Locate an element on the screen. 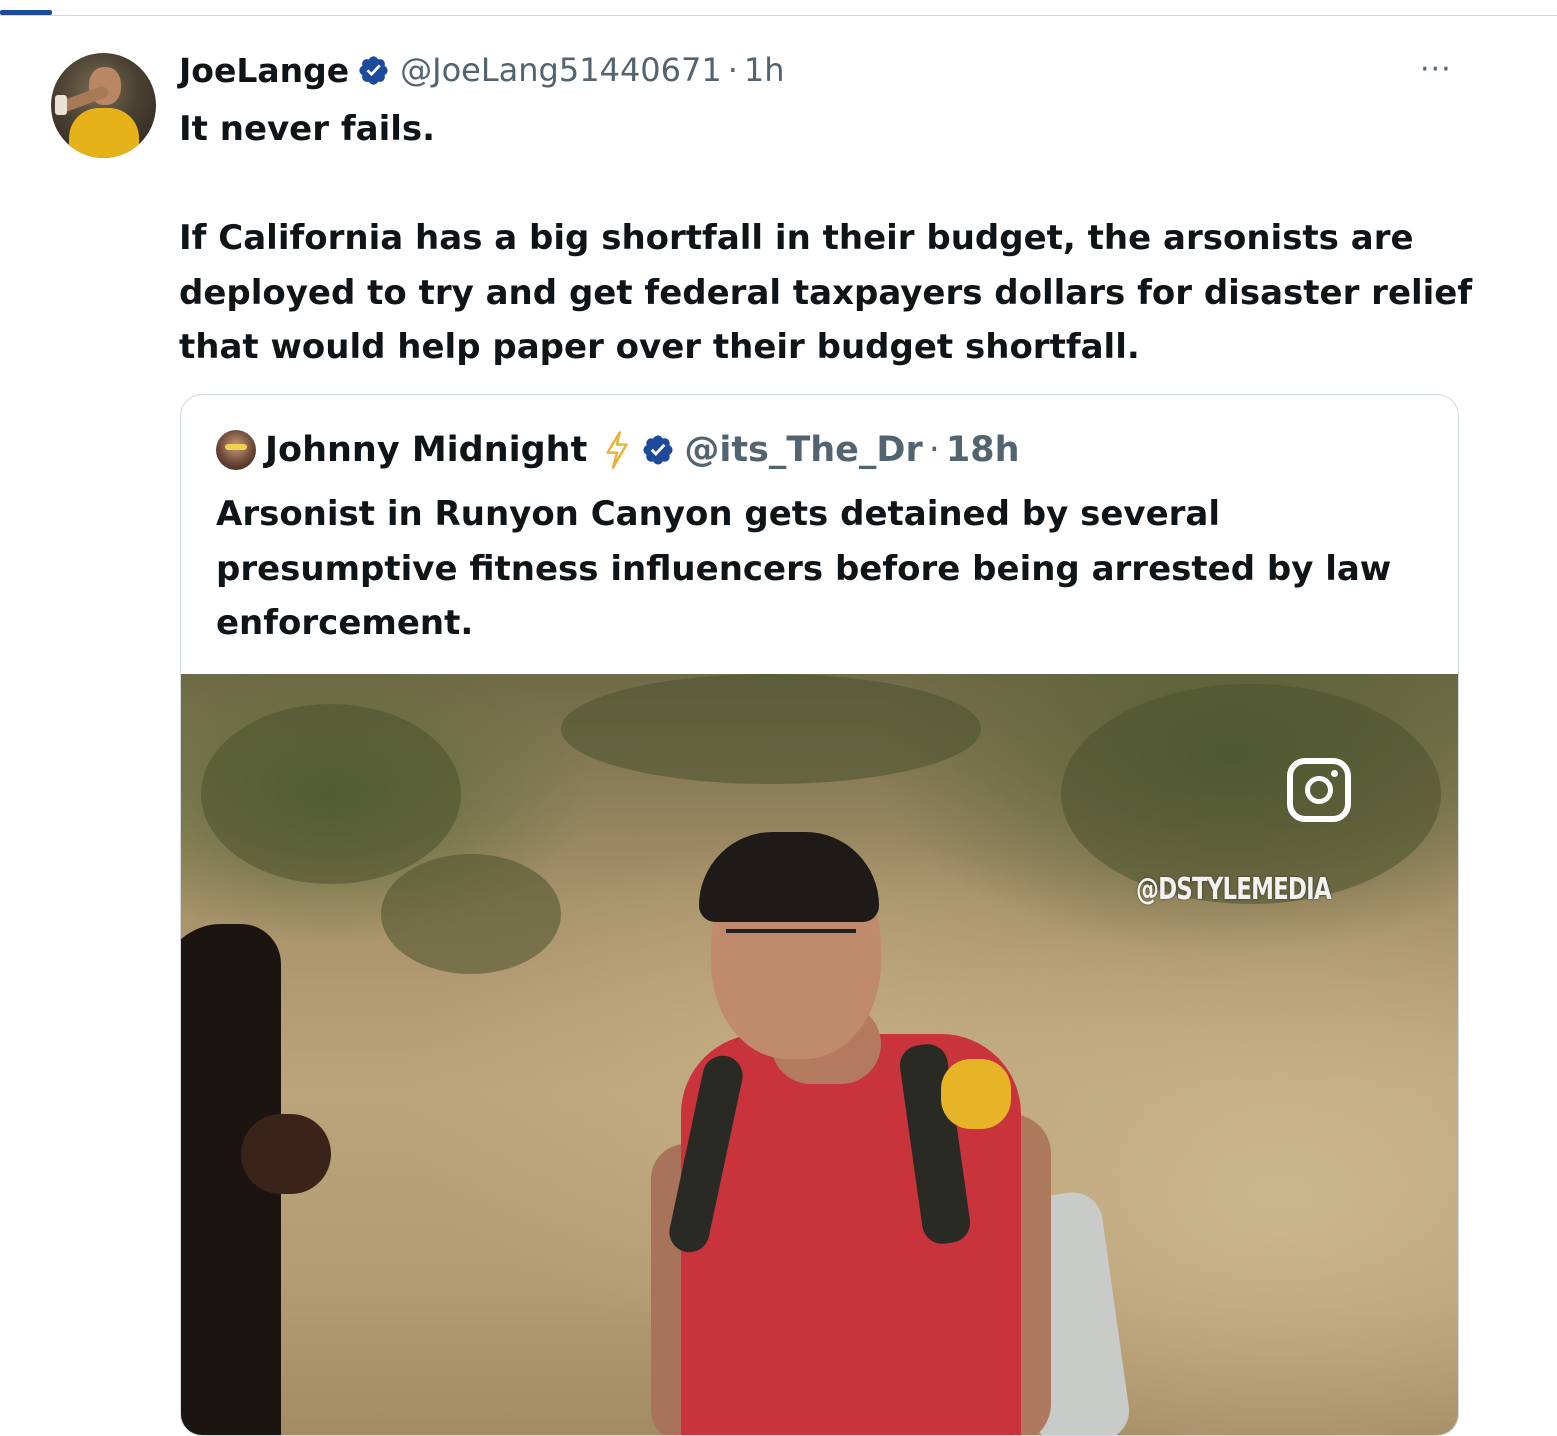 This screenshot has height=1436, width=1557. author-handle: @JoeLang51440671 is located at coordinates (561, 70).